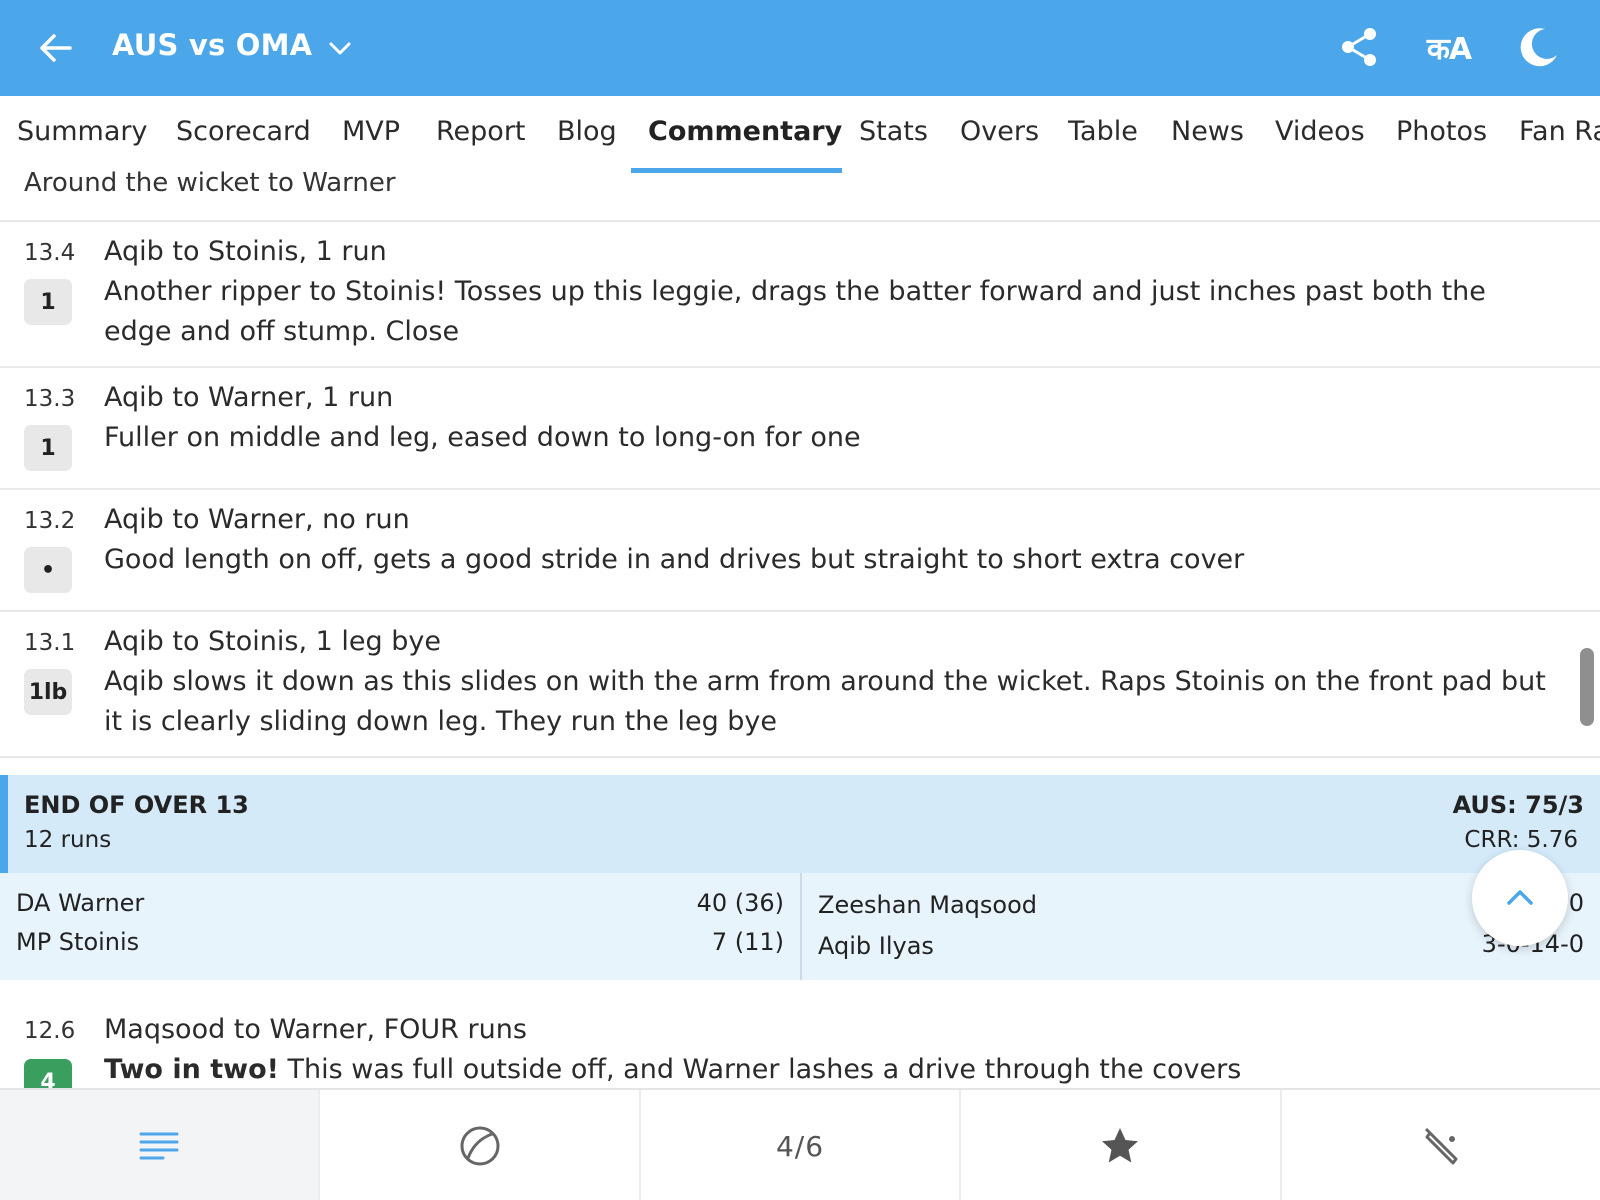 The image size is (1600, 1200). What do you see at coordinates (80, 903) in the screenshot?
I see `batter-name: DA Warner` at bounding box center [80, 903].